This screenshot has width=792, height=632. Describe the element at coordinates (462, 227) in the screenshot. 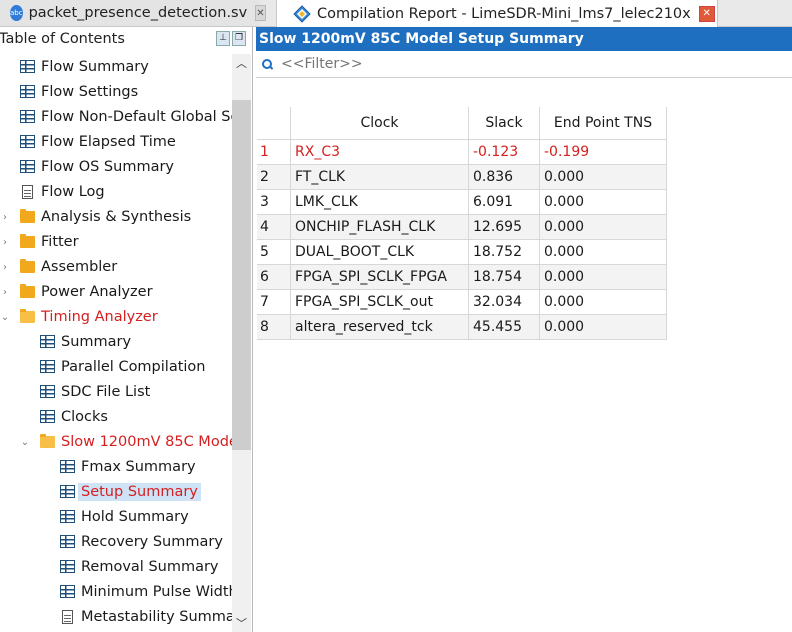

I see `table-row: 4 ONCHIP_FLASH_CLK 12.695 0.000` at that location.